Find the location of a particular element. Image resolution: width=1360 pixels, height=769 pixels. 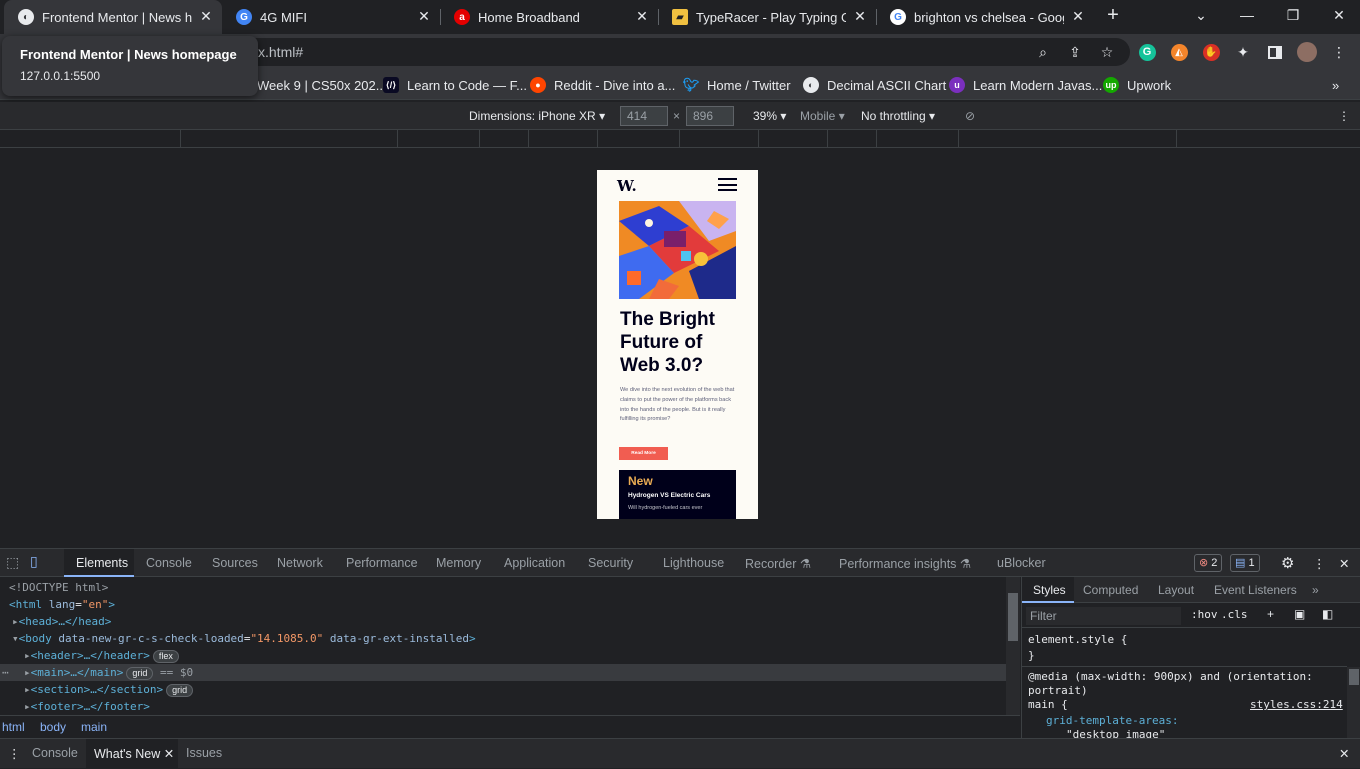

grammarly-icon: G is located at coordinates (1147, 52).